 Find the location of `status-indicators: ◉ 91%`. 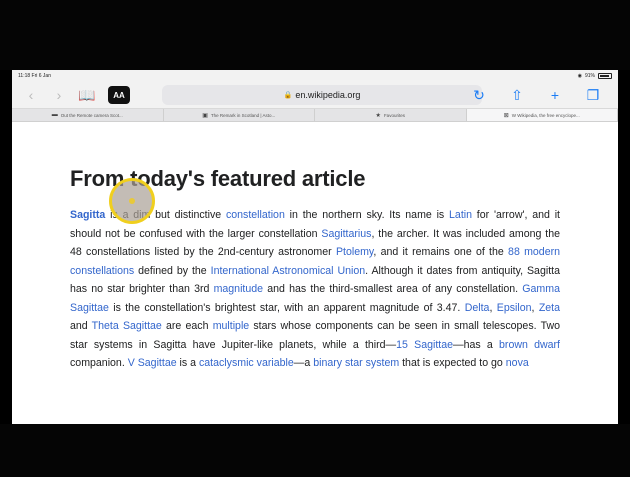

status-indicators: ◉ 91% is located at coordinates (595, 76).